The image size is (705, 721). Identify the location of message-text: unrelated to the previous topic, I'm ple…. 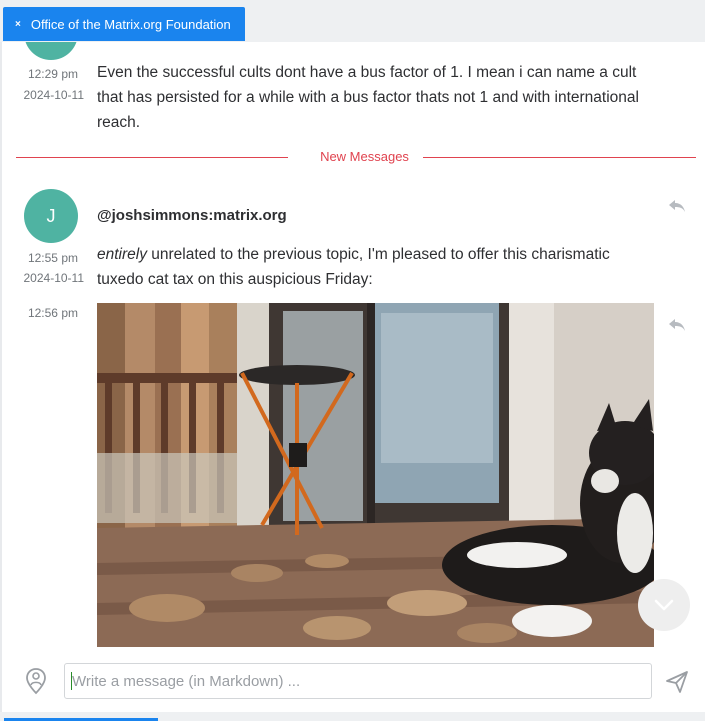
(353, 267).